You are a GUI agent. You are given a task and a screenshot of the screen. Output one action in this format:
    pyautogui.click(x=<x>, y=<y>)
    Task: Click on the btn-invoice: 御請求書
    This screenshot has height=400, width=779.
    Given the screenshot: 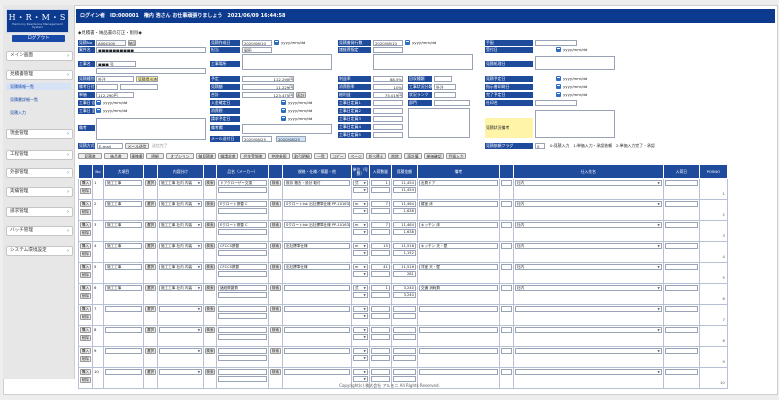 What is the action you would take?
    pyautogui.click(x=228, y=156)
    